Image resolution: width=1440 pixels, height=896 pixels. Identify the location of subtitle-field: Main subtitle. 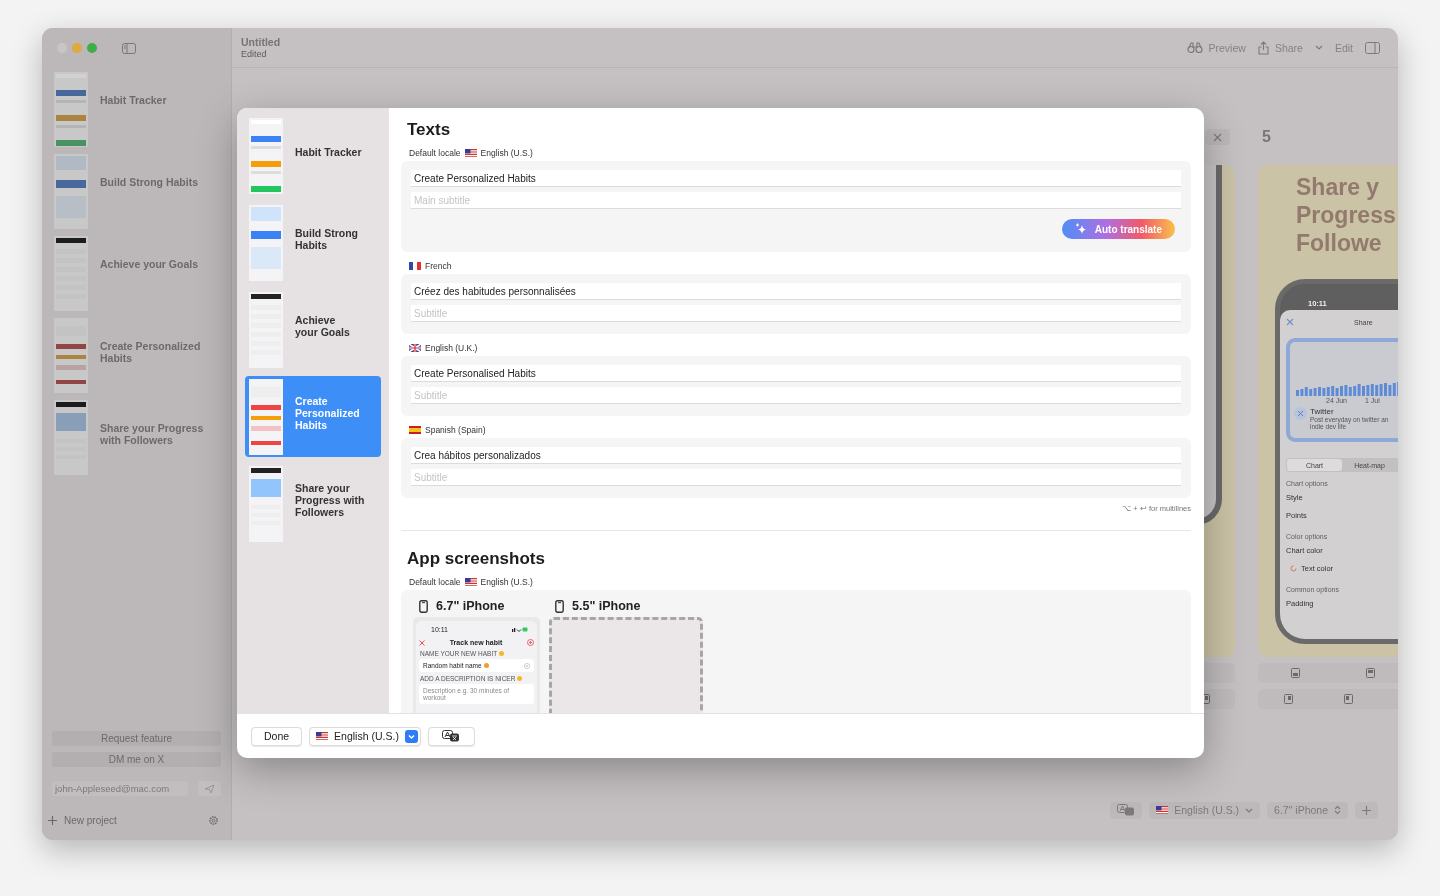
(796, 200).